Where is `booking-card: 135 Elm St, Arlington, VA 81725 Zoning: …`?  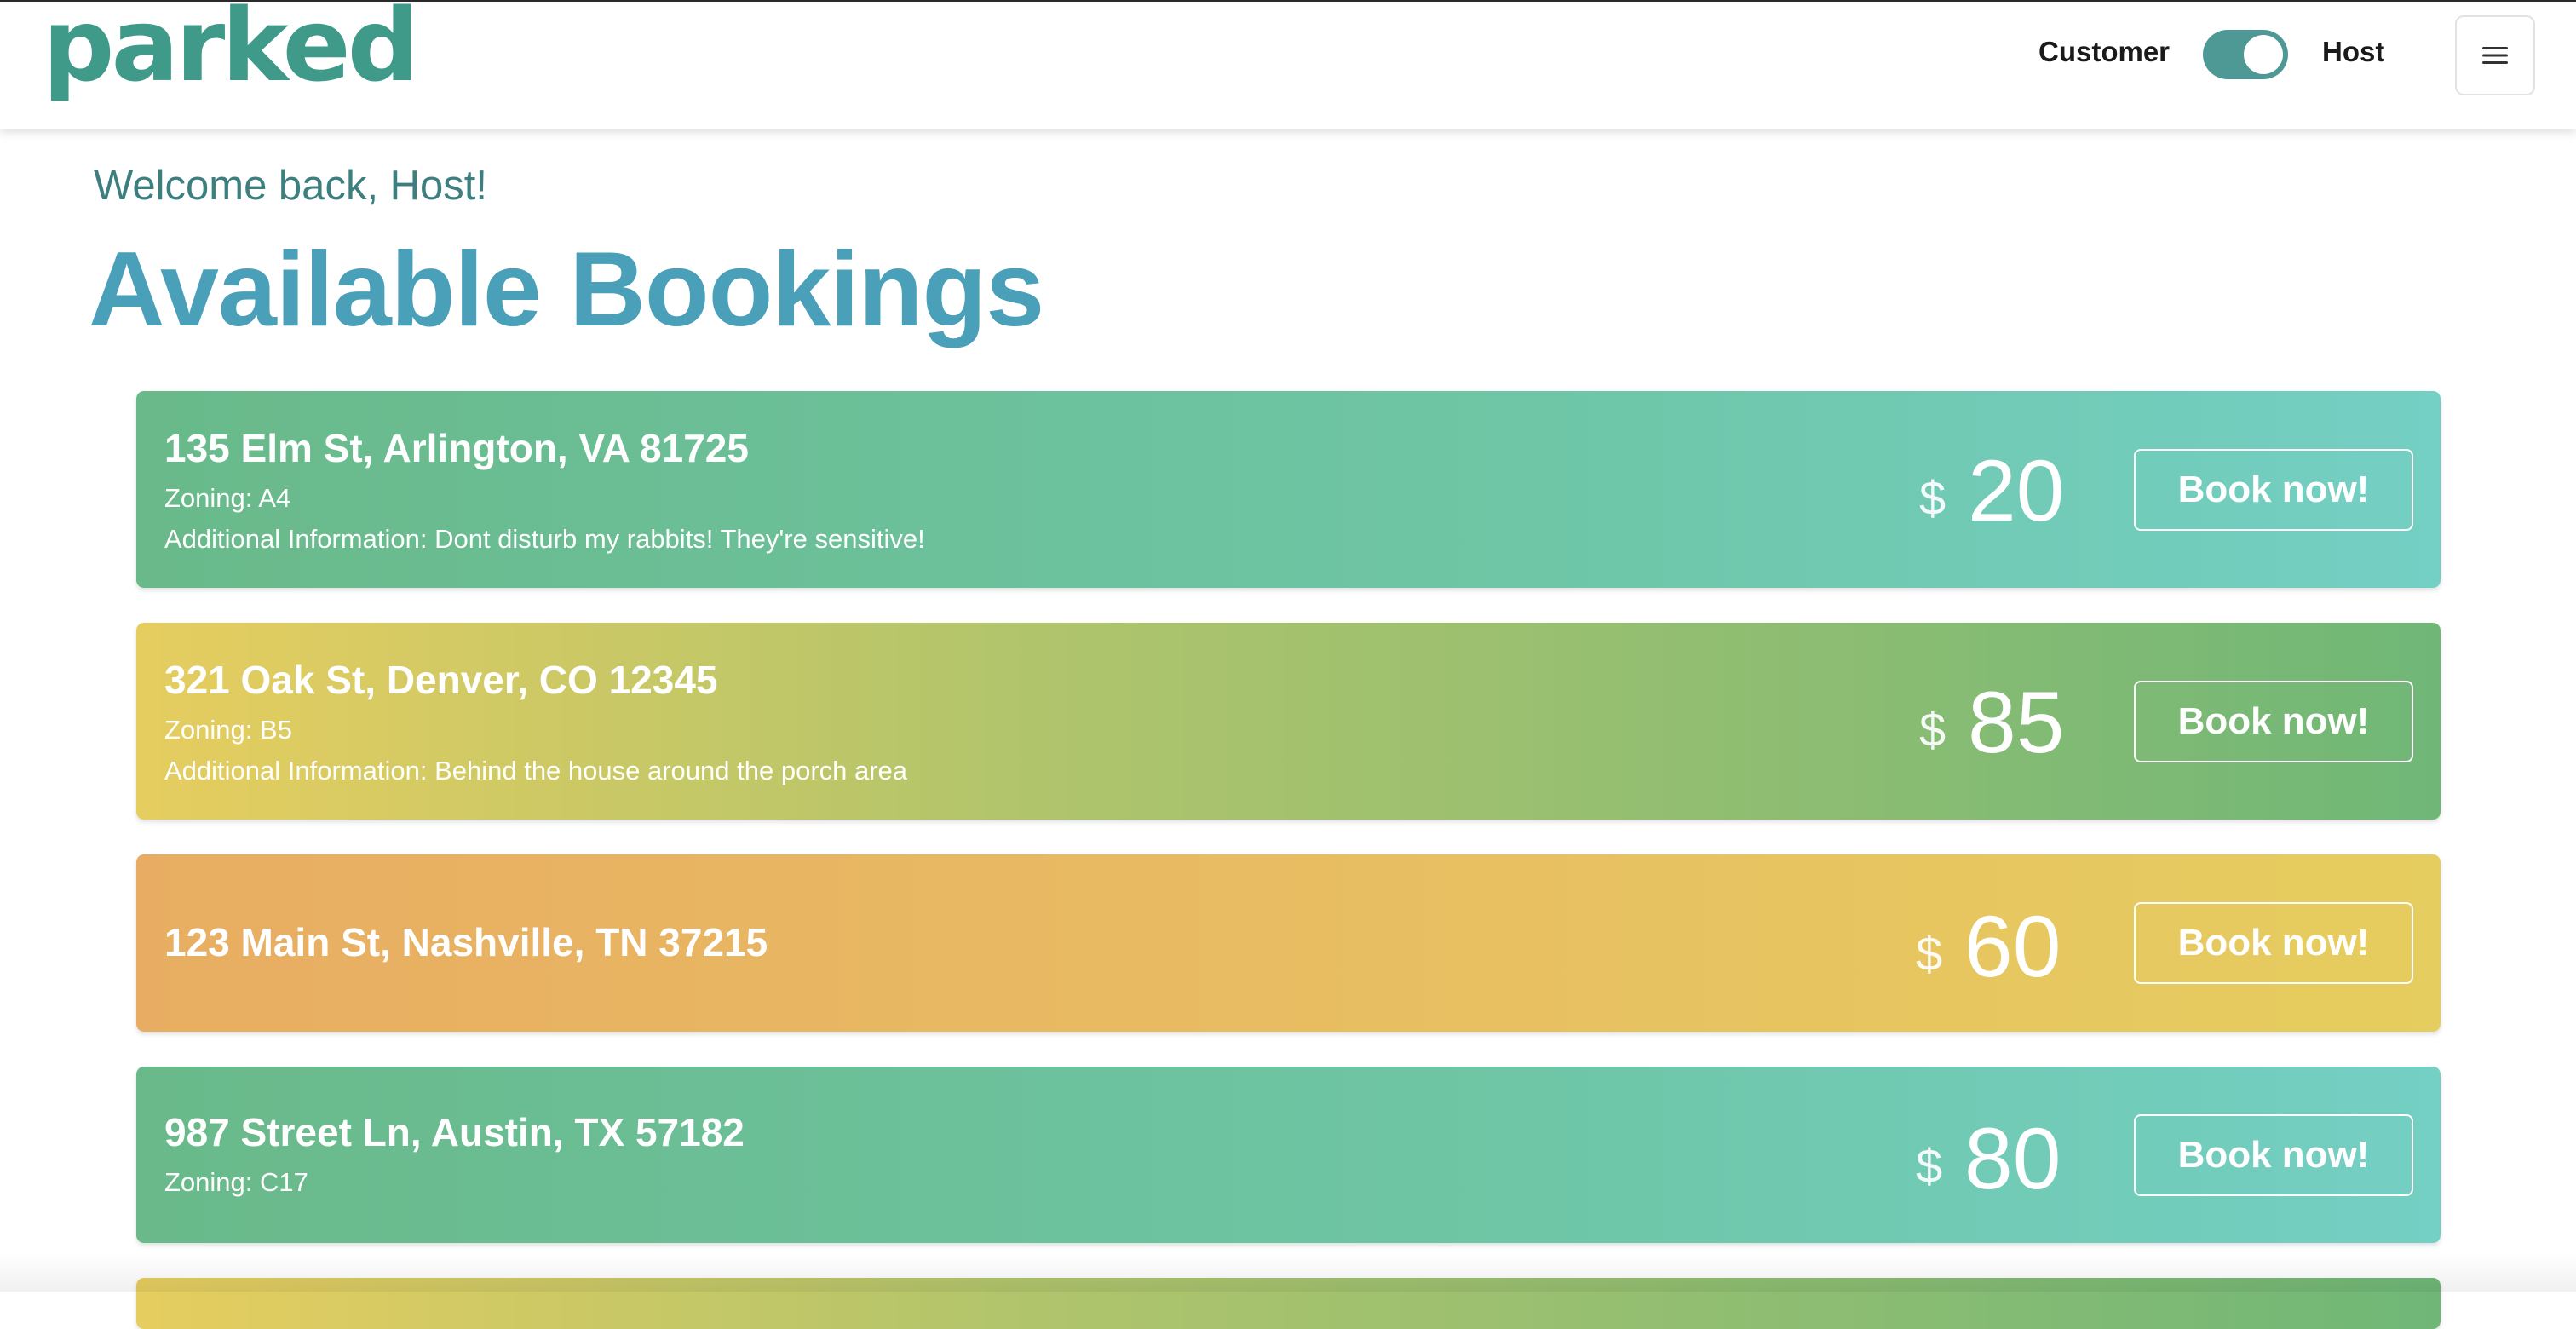 booking-card: 135 Elm St, Arlington, VA 81725 Zoning: … is located at coordinates (1288, 490).